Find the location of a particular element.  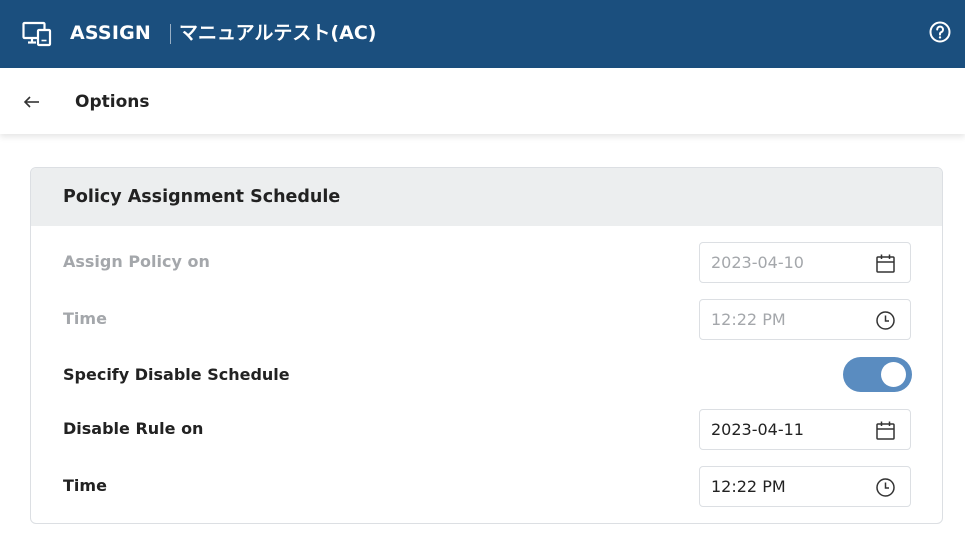

app-subtitle: マニュアルテスト(AC) is located at coordinates (278, 33).